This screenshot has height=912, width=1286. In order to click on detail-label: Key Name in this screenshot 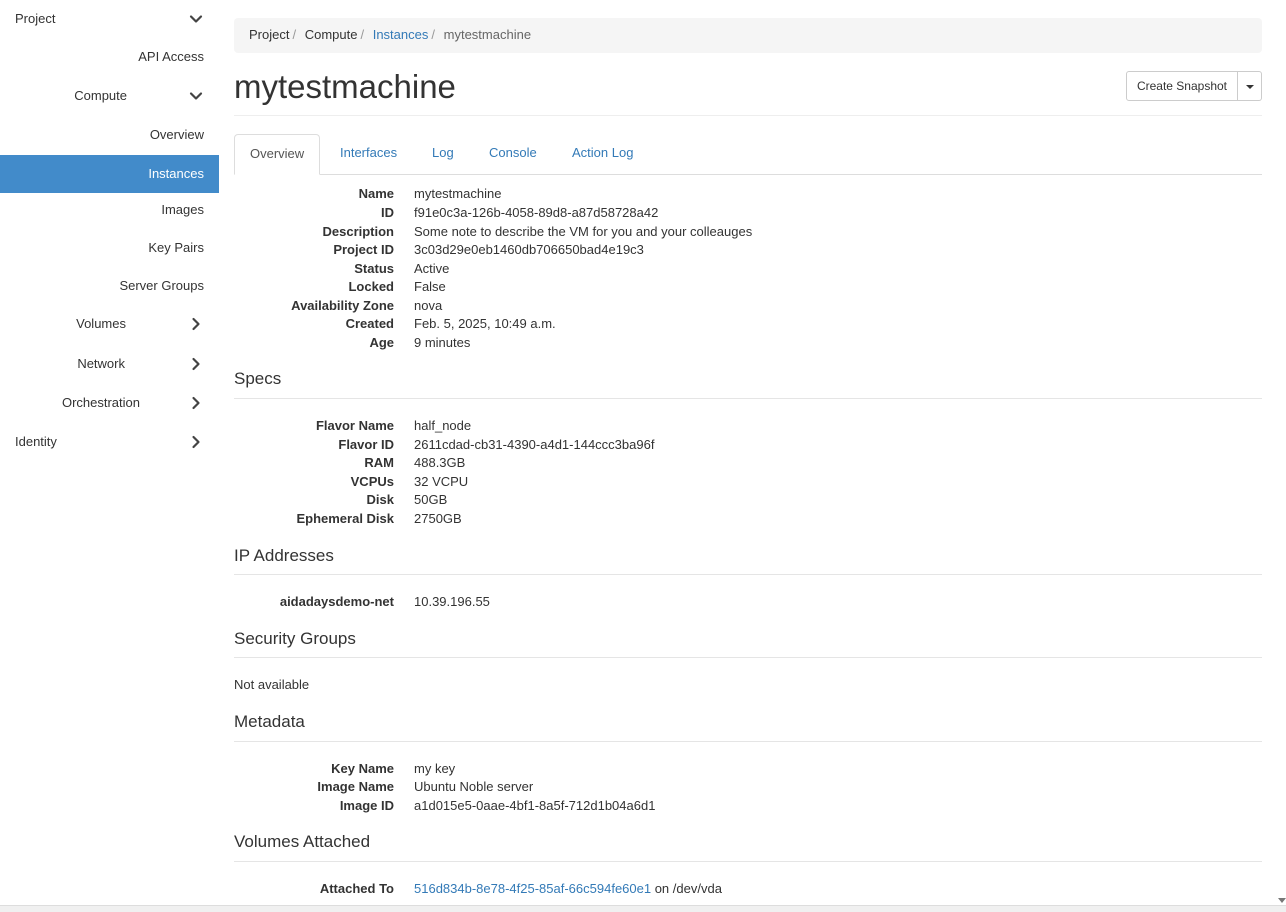, I will do `click(362, 768)`.